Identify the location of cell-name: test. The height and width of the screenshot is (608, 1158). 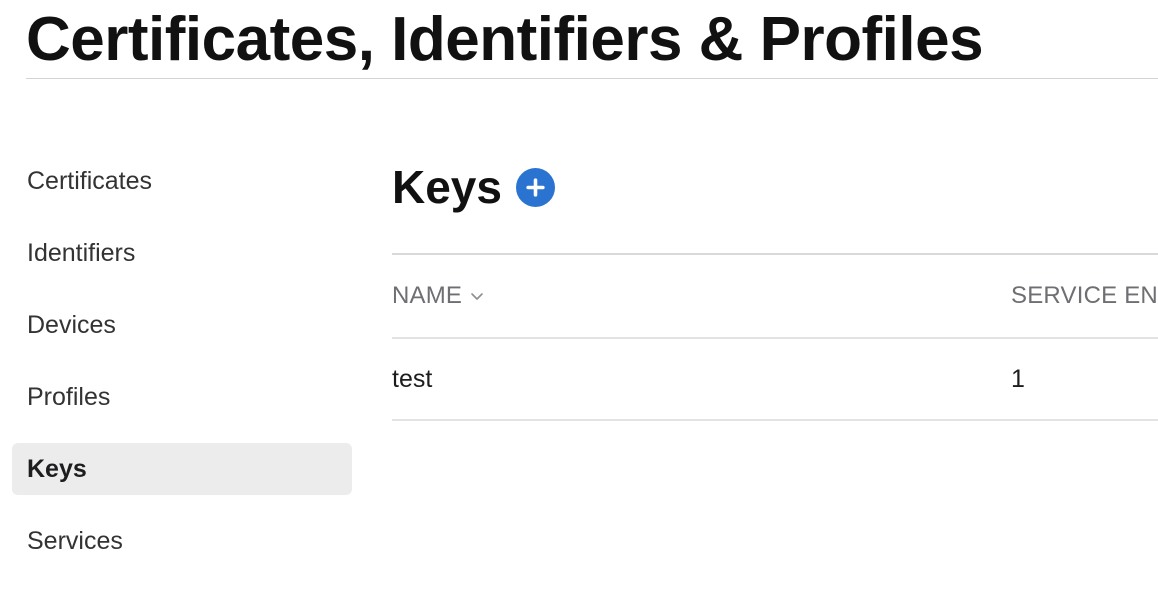
(412, 379).